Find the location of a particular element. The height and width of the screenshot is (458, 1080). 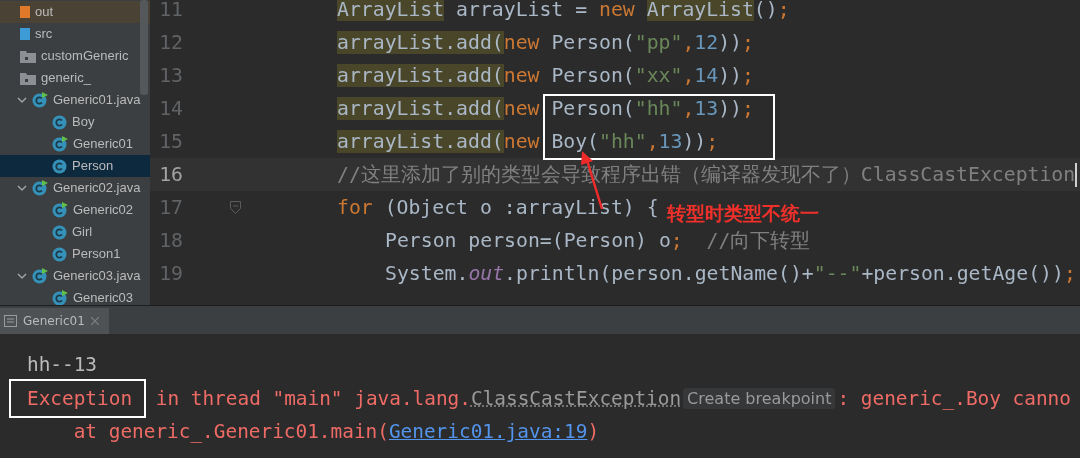

tree-item: customGeneric is located at coordinates (75, 56).